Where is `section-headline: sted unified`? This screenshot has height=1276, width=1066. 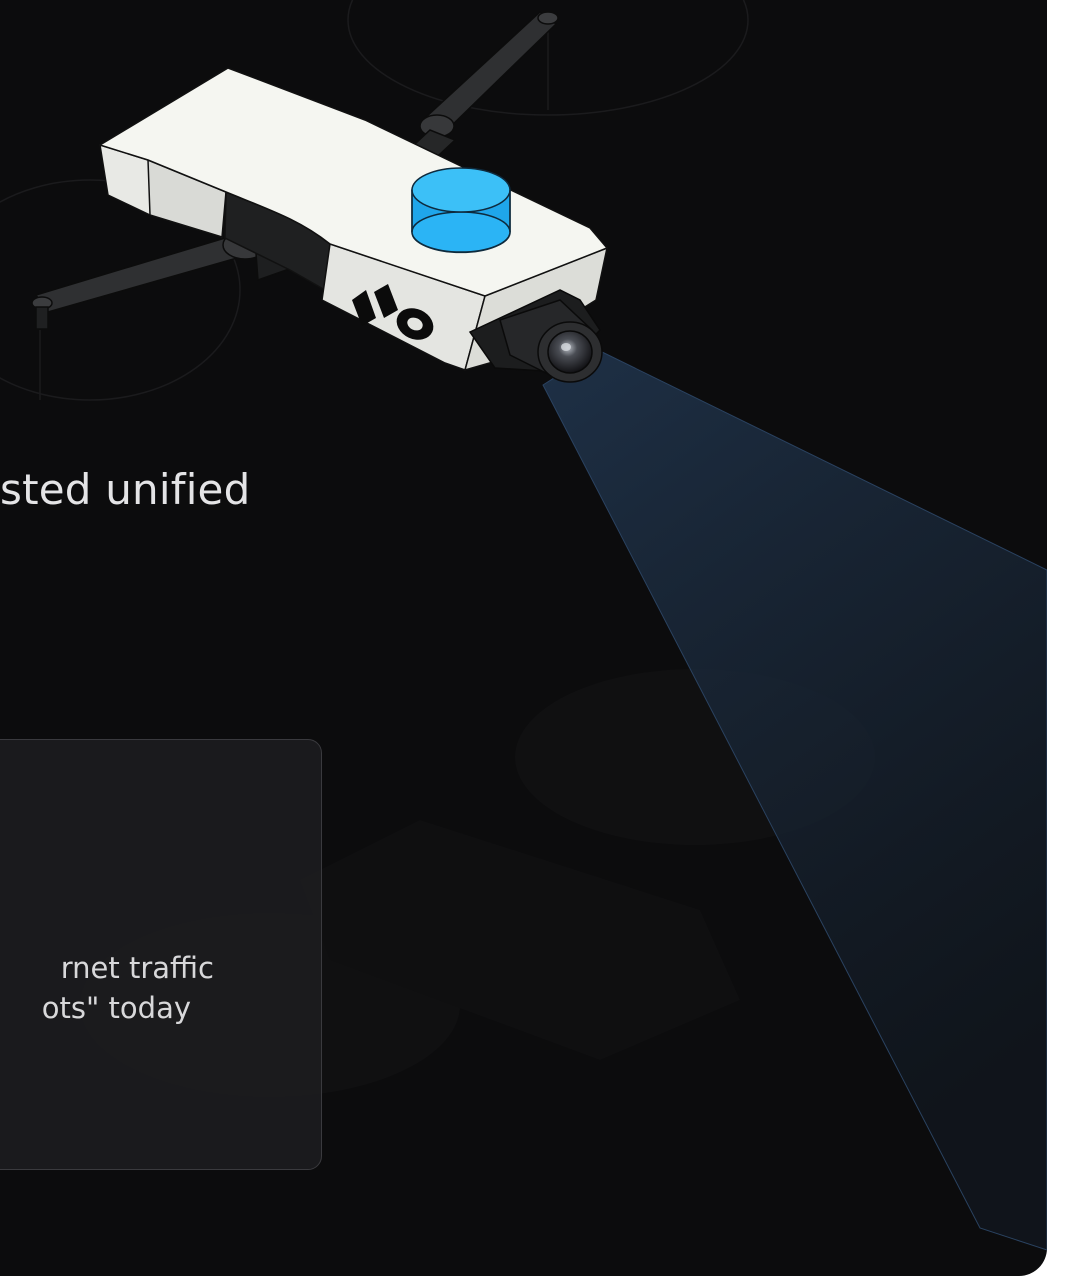 section-headline: sted unified is located at coordinates (125, 489).